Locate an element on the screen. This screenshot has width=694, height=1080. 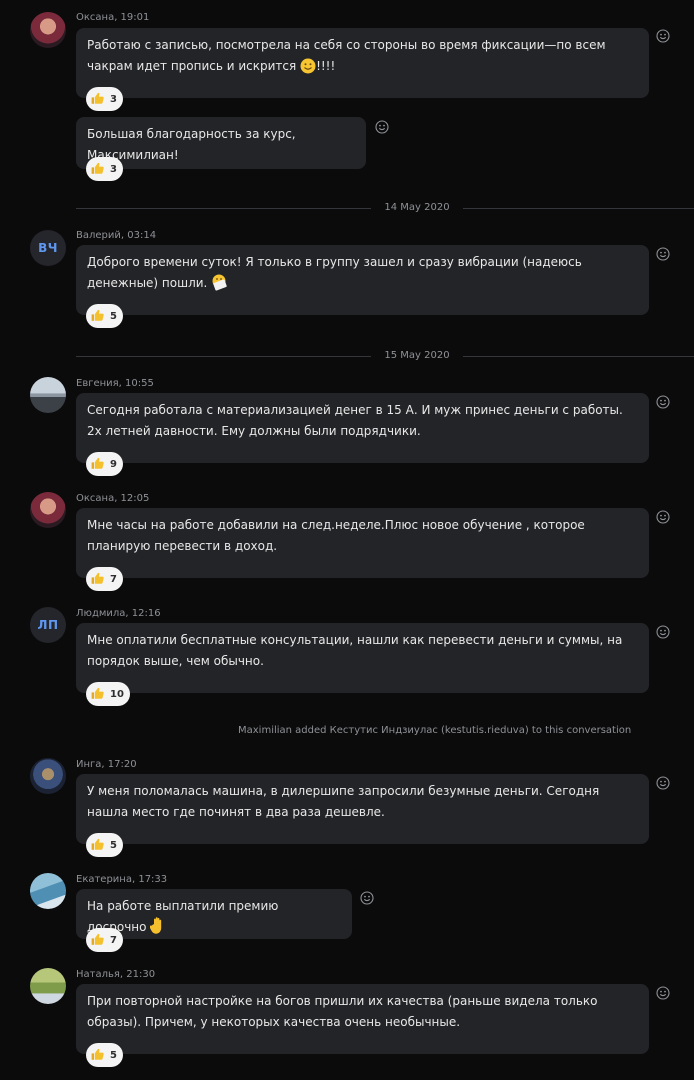
reaction-button: 10 is located at coordinates (108, 694).